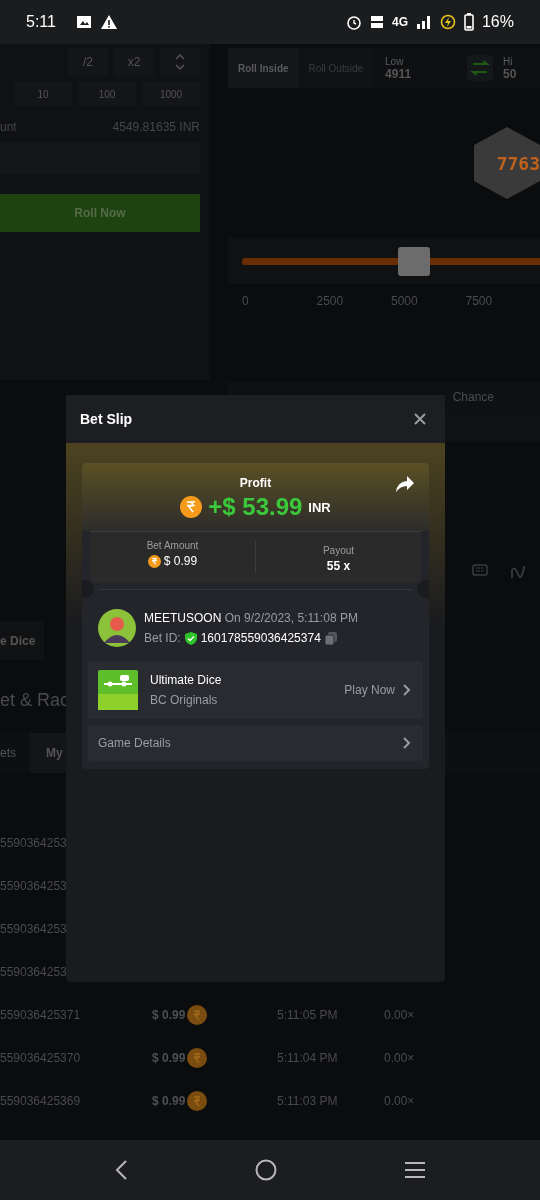  I want to click on chevron-up-down-icon, so click(180, 62).